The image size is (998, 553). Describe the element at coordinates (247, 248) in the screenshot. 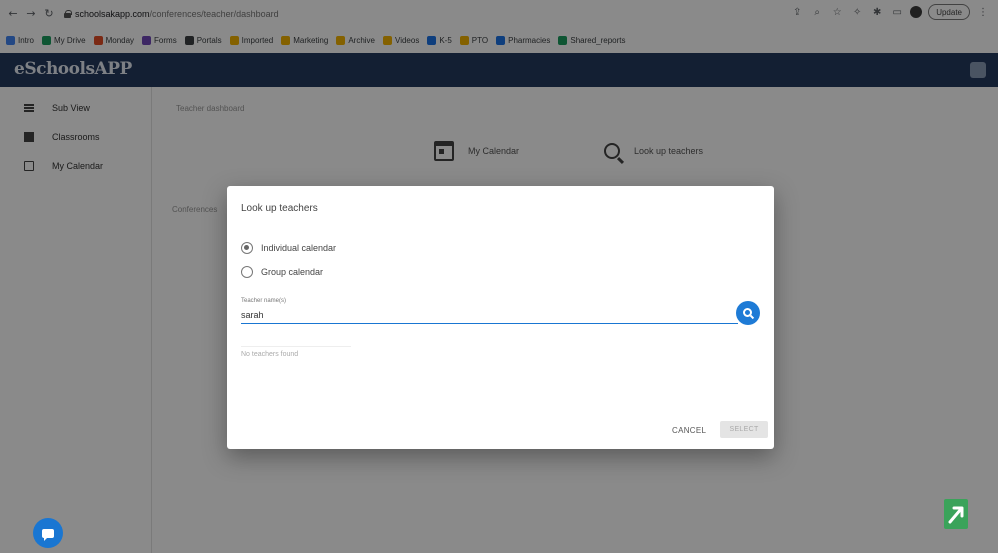

I see `radio-checked-icon` at that location.